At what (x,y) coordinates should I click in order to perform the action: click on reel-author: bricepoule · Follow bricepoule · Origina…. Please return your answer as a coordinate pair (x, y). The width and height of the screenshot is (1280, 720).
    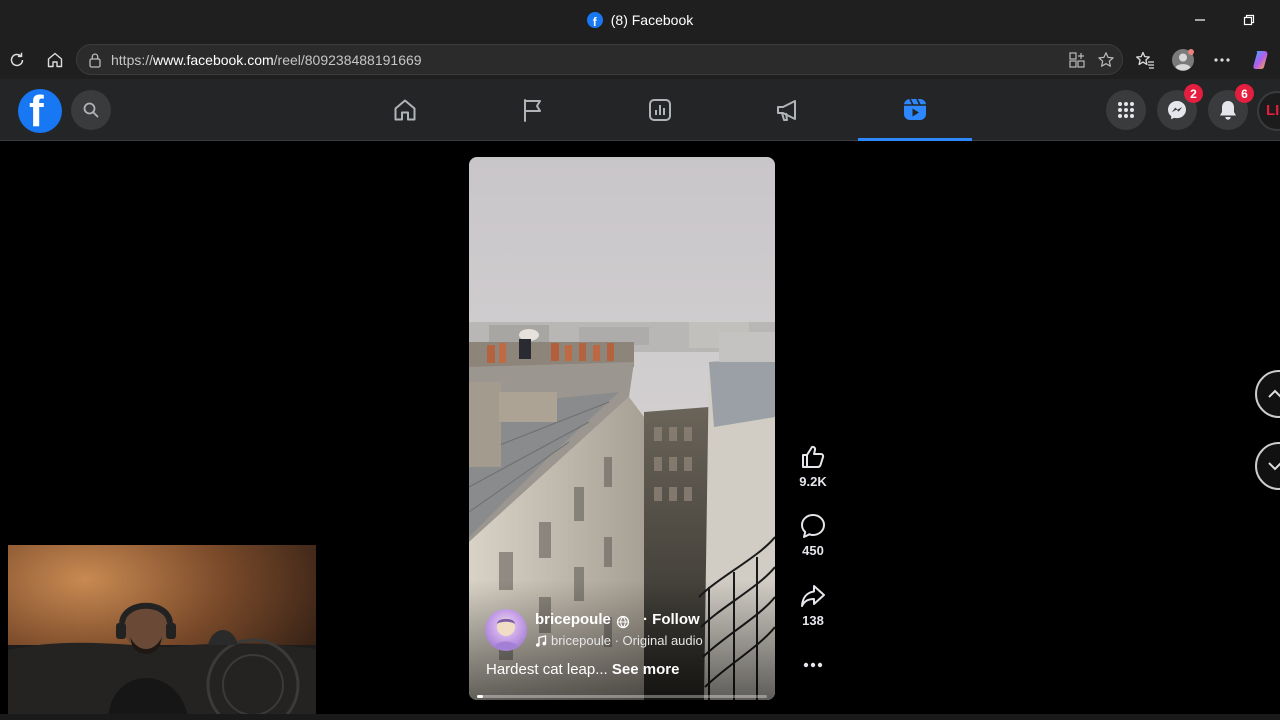
    Looking at the image, I should click on (625, 630).